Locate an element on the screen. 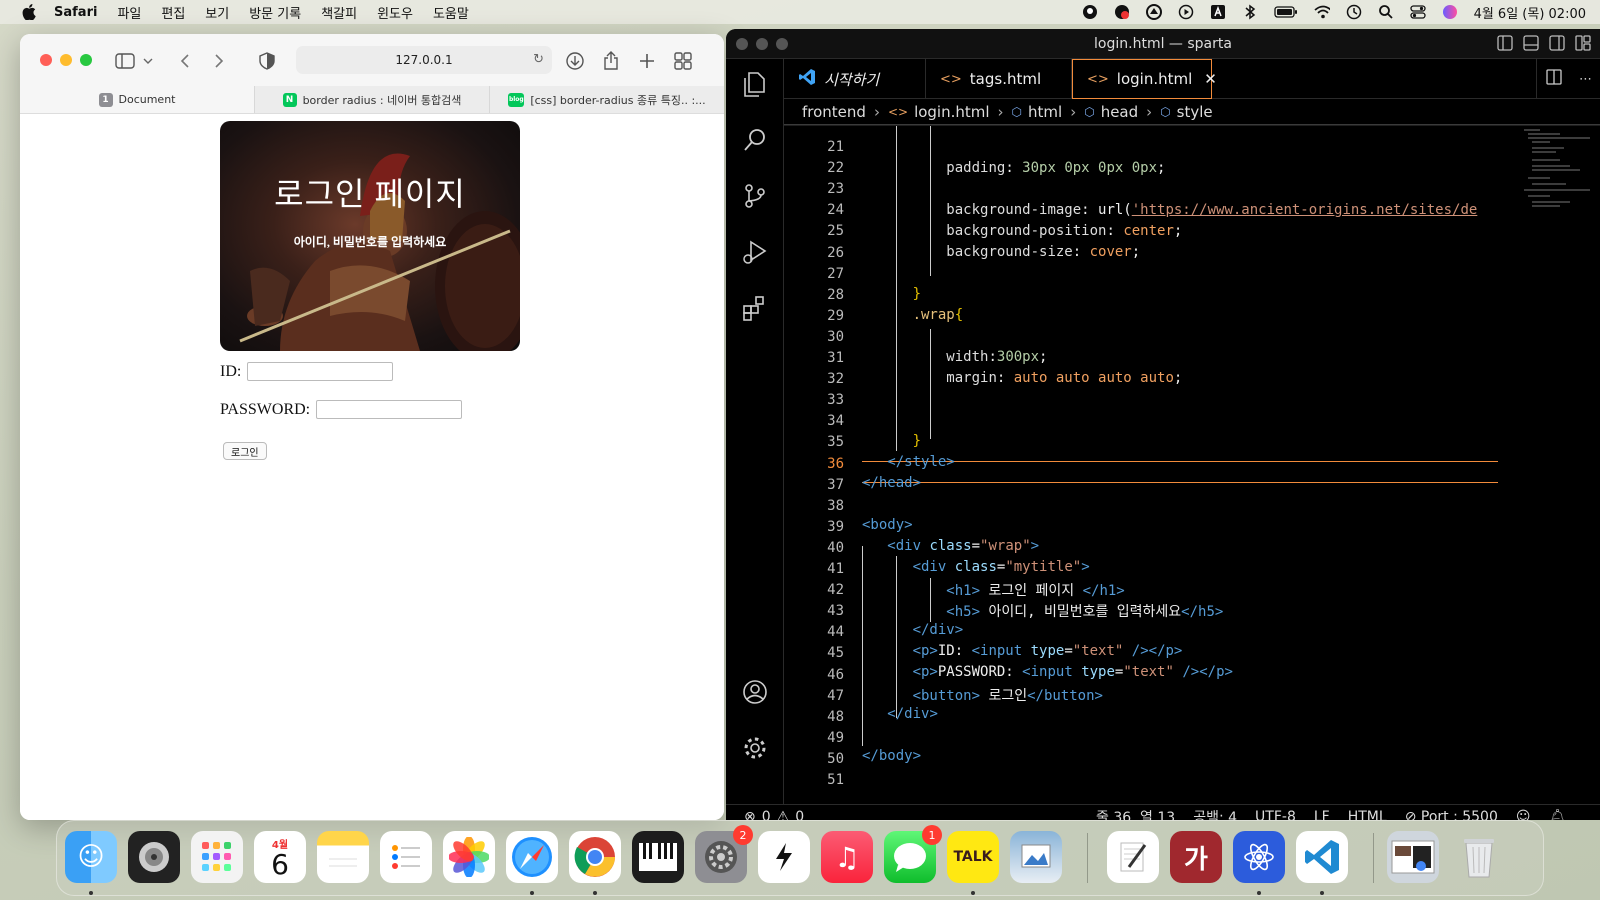 Image resolution: width=1600 pixels, height=900 pixels. menu-edit: 편집 is located at coordinates (173, 12).